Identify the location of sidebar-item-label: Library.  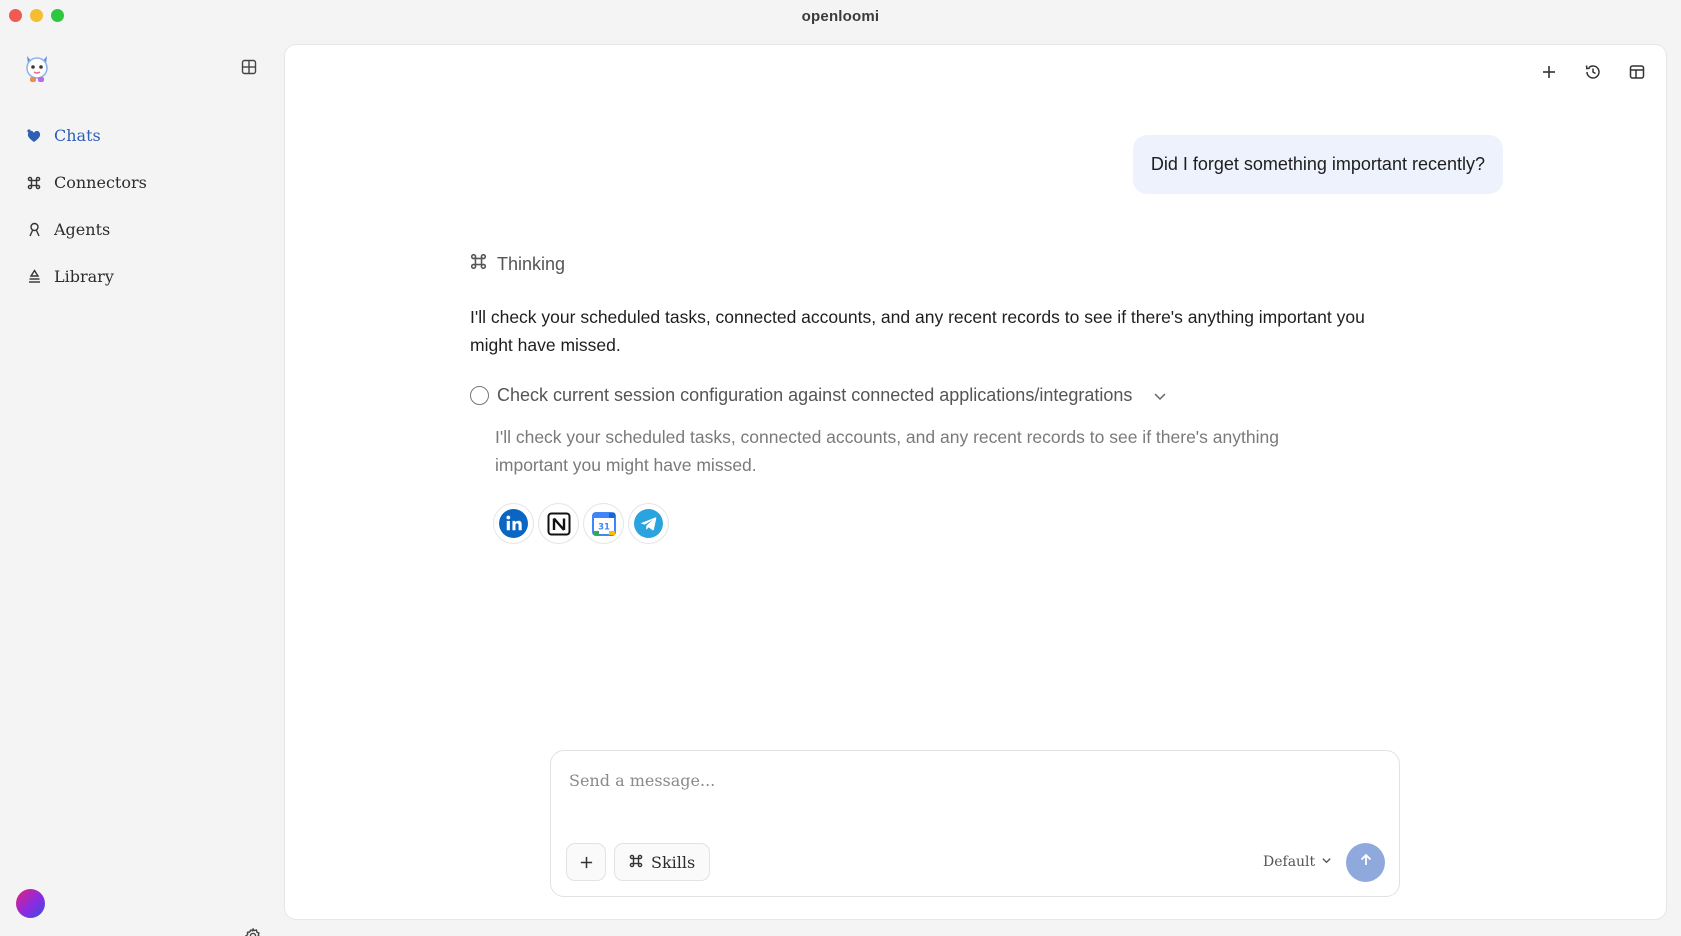
(84, 276).